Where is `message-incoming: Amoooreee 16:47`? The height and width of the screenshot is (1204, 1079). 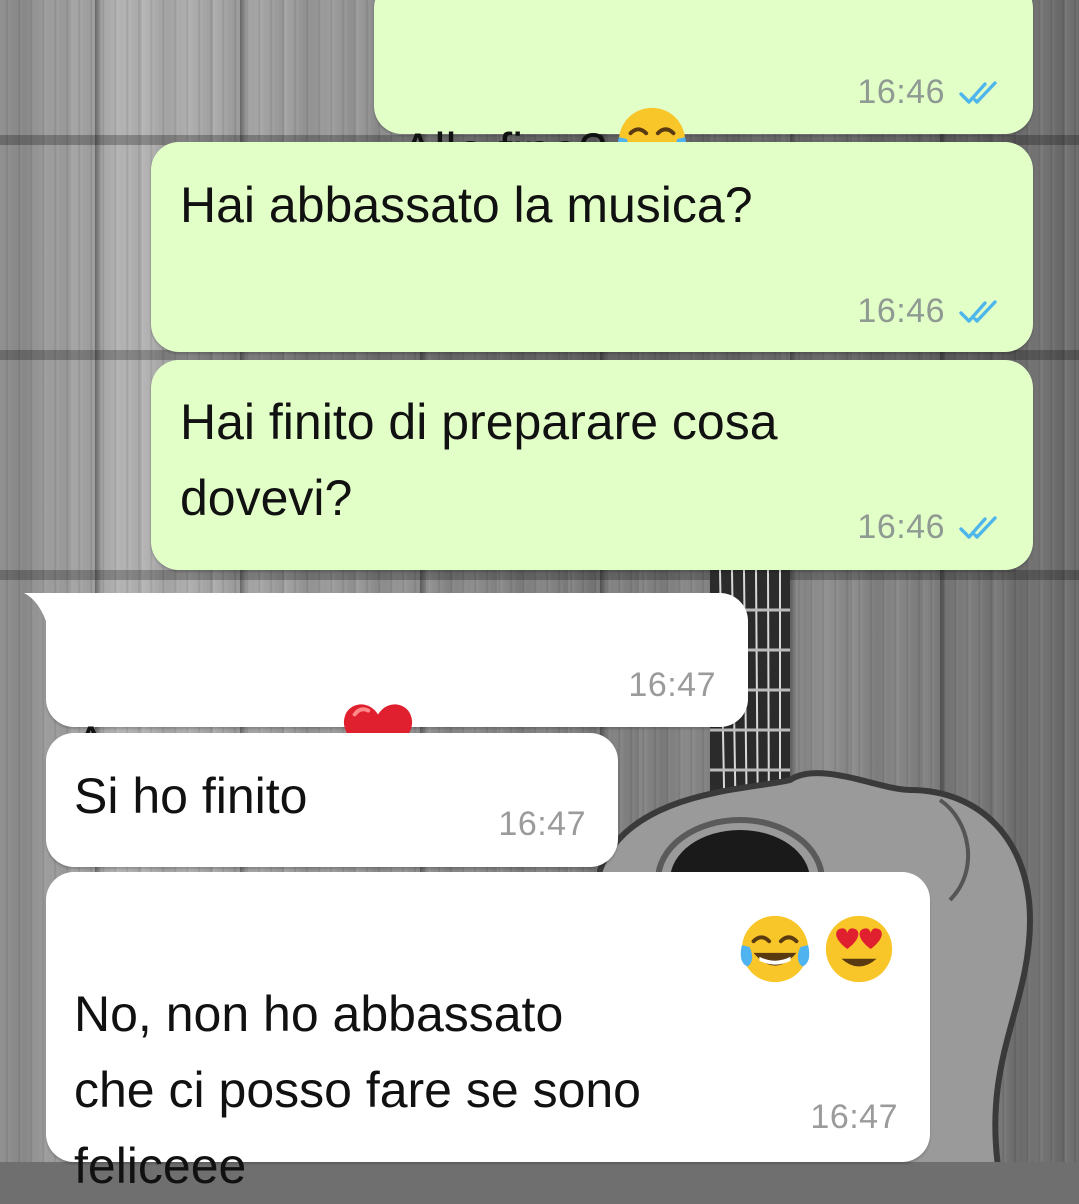
message-incoming: Amoooreee 16:47 is located at coordinates (386, 682).